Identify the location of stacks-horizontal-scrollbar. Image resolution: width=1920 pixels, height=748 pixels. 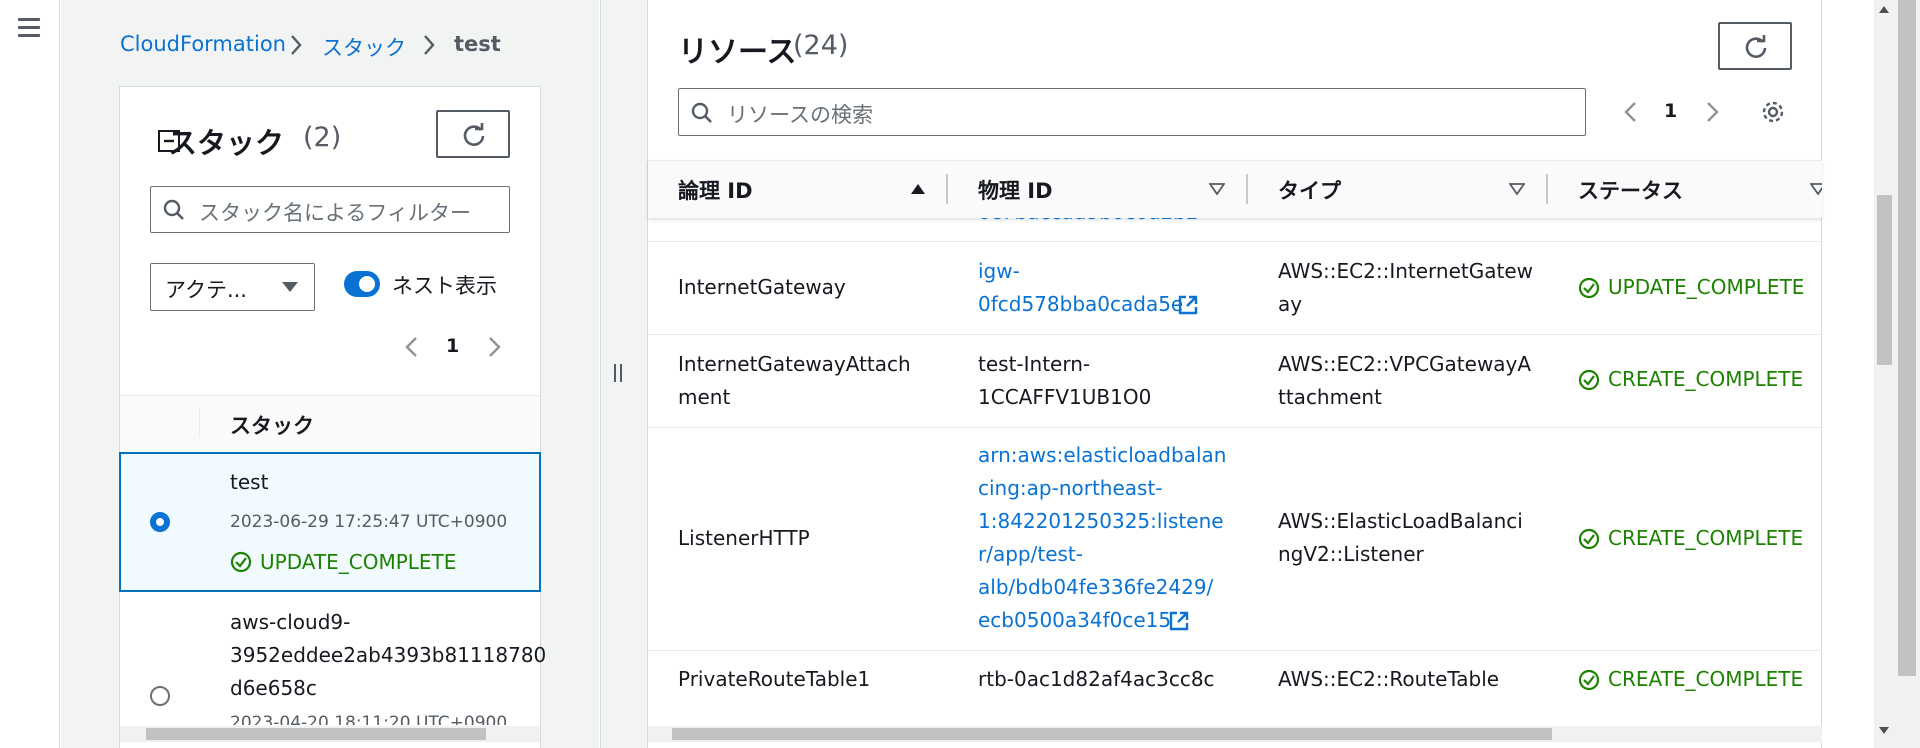
(330, 734).